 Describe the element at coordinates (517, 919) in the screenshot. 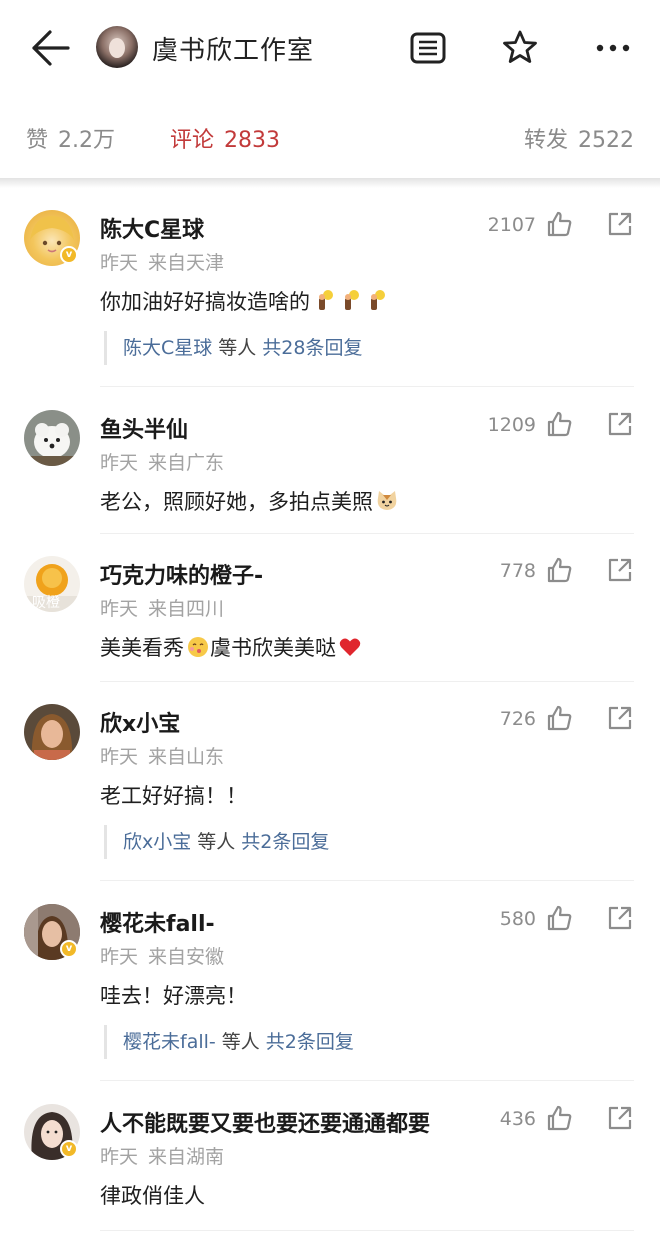

I see `like-count: 580` at that location.